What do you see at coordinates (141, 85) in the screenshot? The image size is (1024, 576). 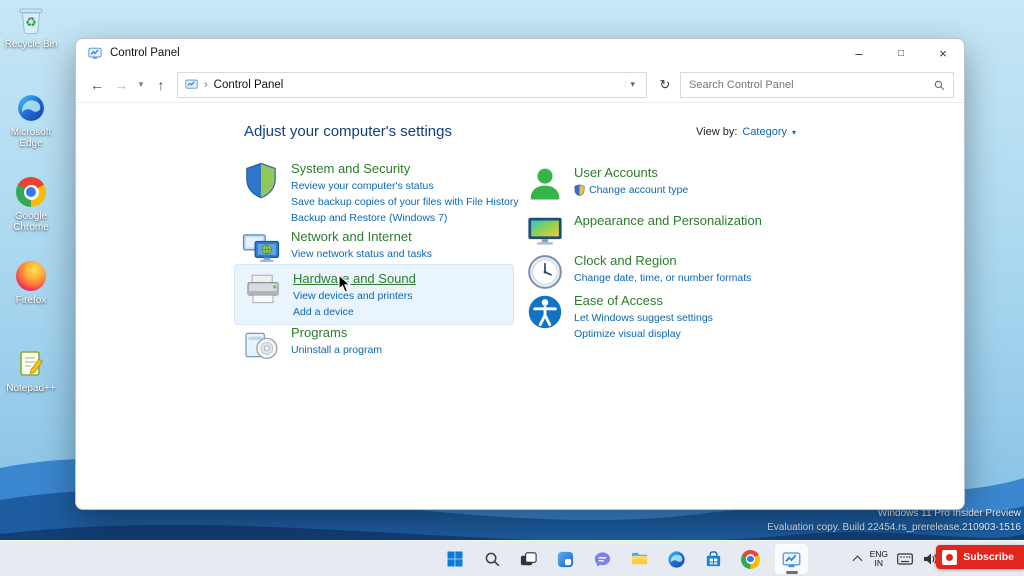 I see `recent-pages-caret-icon: ▾` at bounding box center [141, 85].